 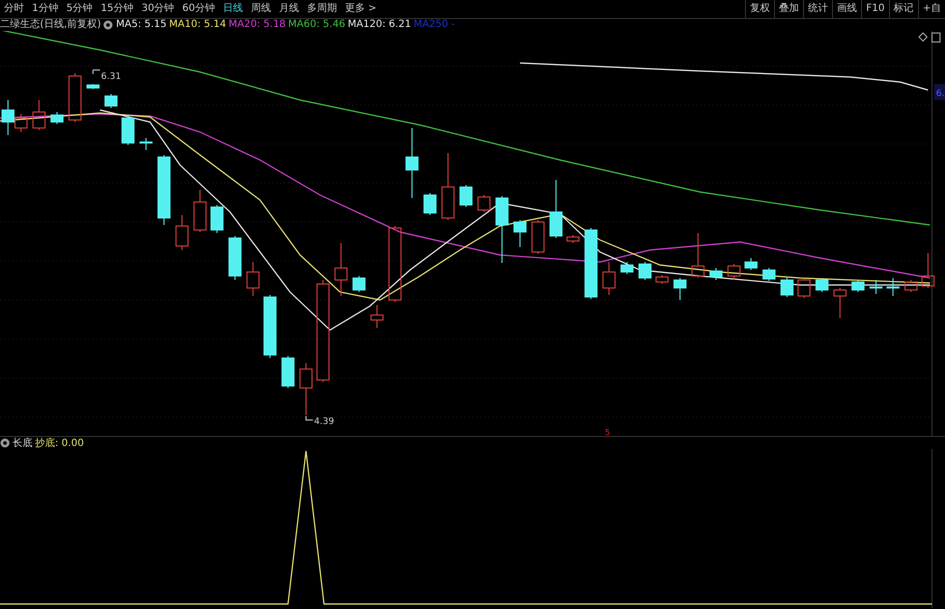 What do you see at coordinates (380, 25) in the screenshot?
I see `moving-average-value: MA120: 6.21` at bounding box center [380, 25].